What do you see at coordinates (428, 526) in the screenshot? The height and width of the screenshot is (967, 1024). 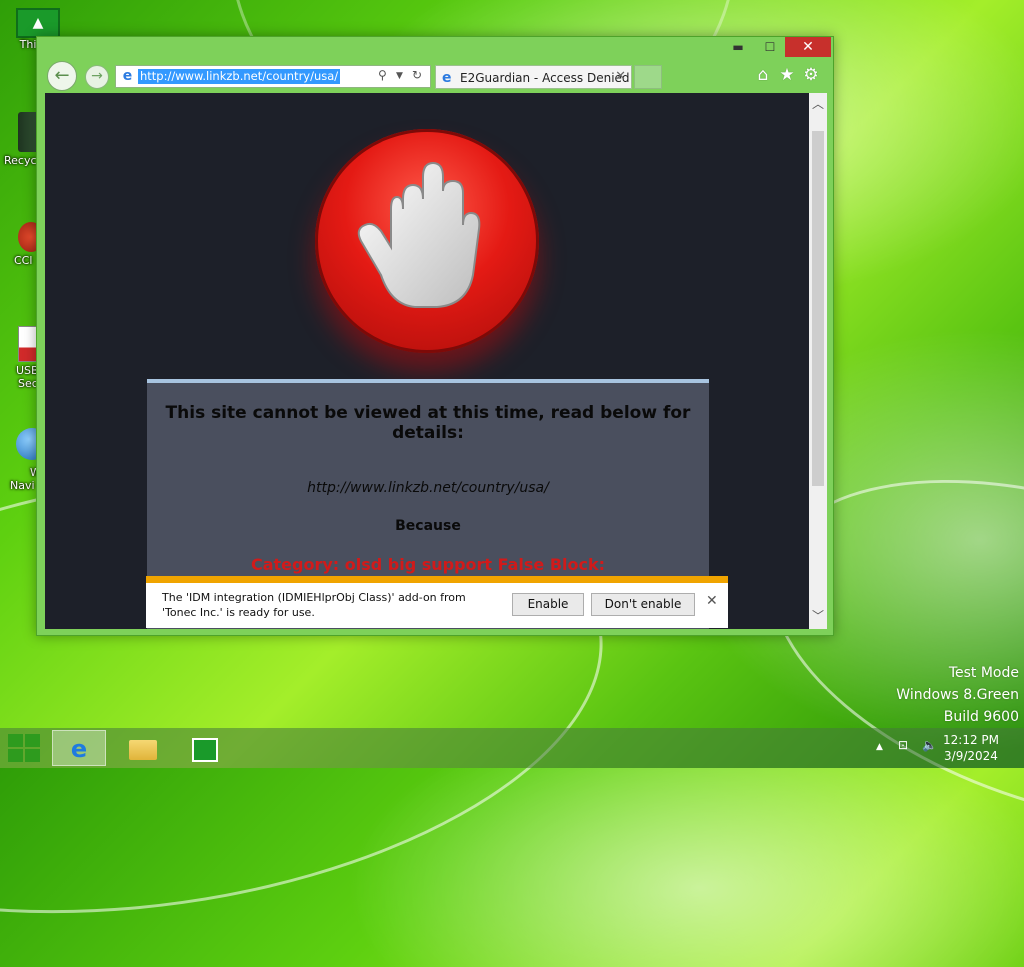 I see `because-label: Because` at bounding box center [428, 526].